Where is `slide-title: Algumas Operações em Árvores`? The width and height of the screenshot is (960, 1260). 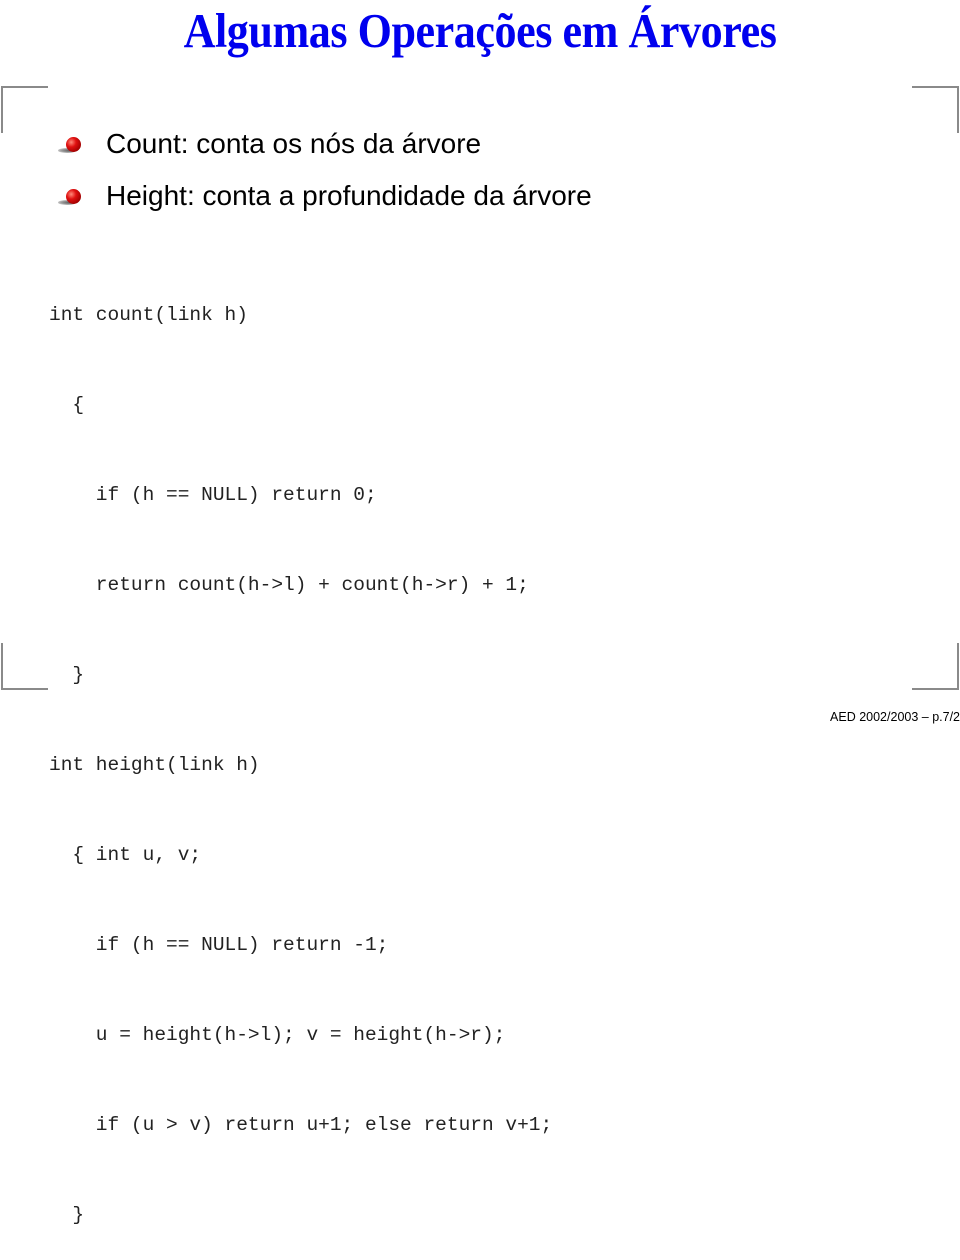 slide-title: Algumas Operações em Árvores is located at coordinates (480, 30).